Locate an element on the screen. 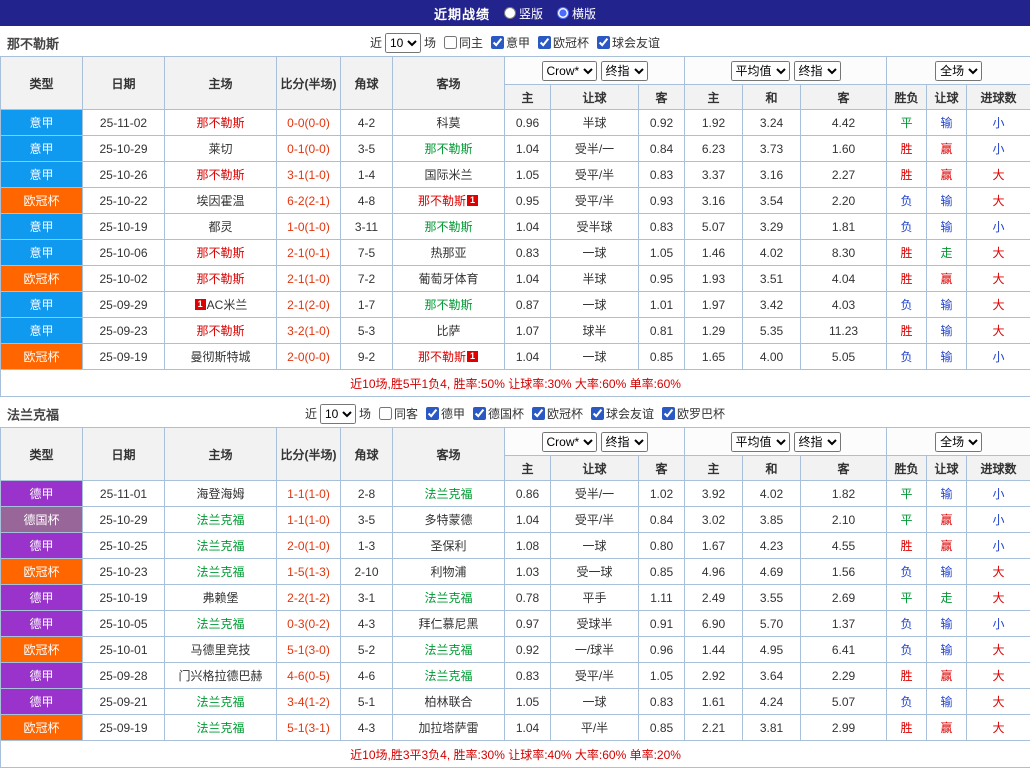 This screenshot has width=1030, height=768. layout-horizontal-option: 横版 is located at coordinates (576, 13).